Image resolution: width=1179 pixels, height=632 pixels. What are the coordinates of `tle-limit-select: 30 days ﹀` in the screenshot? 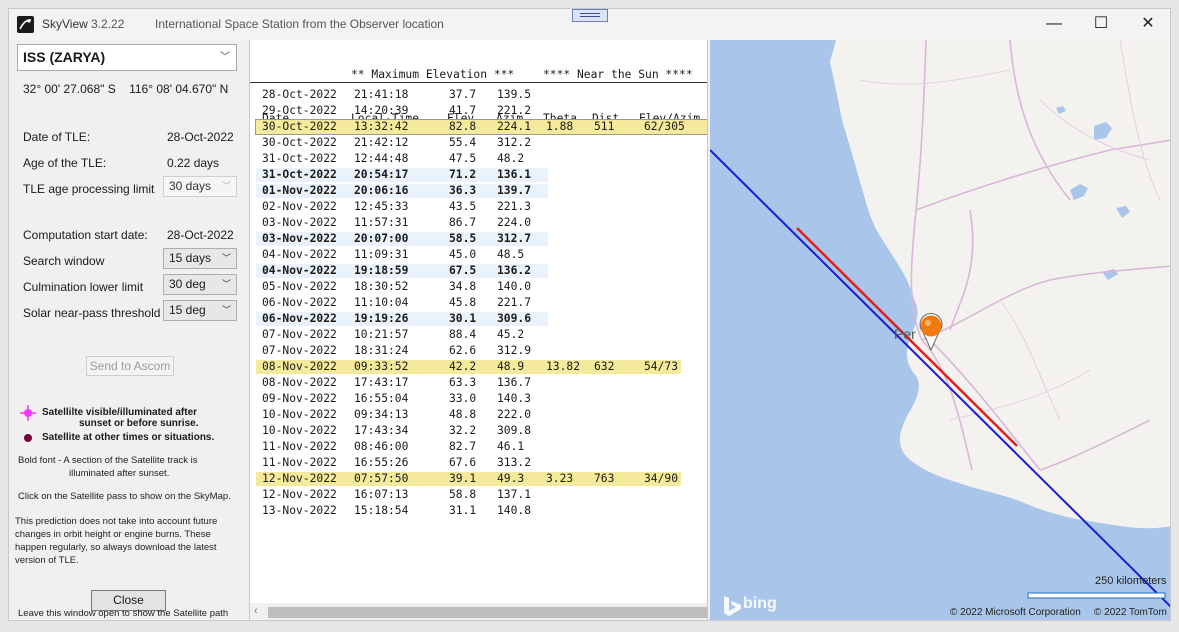 It's located at (200, 186).